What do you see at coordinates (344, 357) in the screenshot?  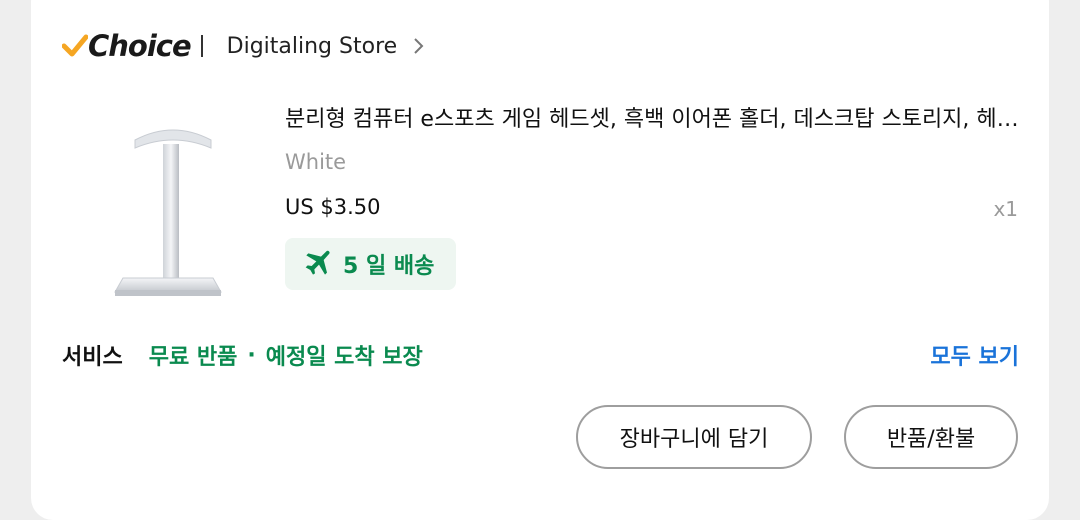 I see `on-time-guarantee-label: 예정일 도착 보장` at bounding box center [344, 357].